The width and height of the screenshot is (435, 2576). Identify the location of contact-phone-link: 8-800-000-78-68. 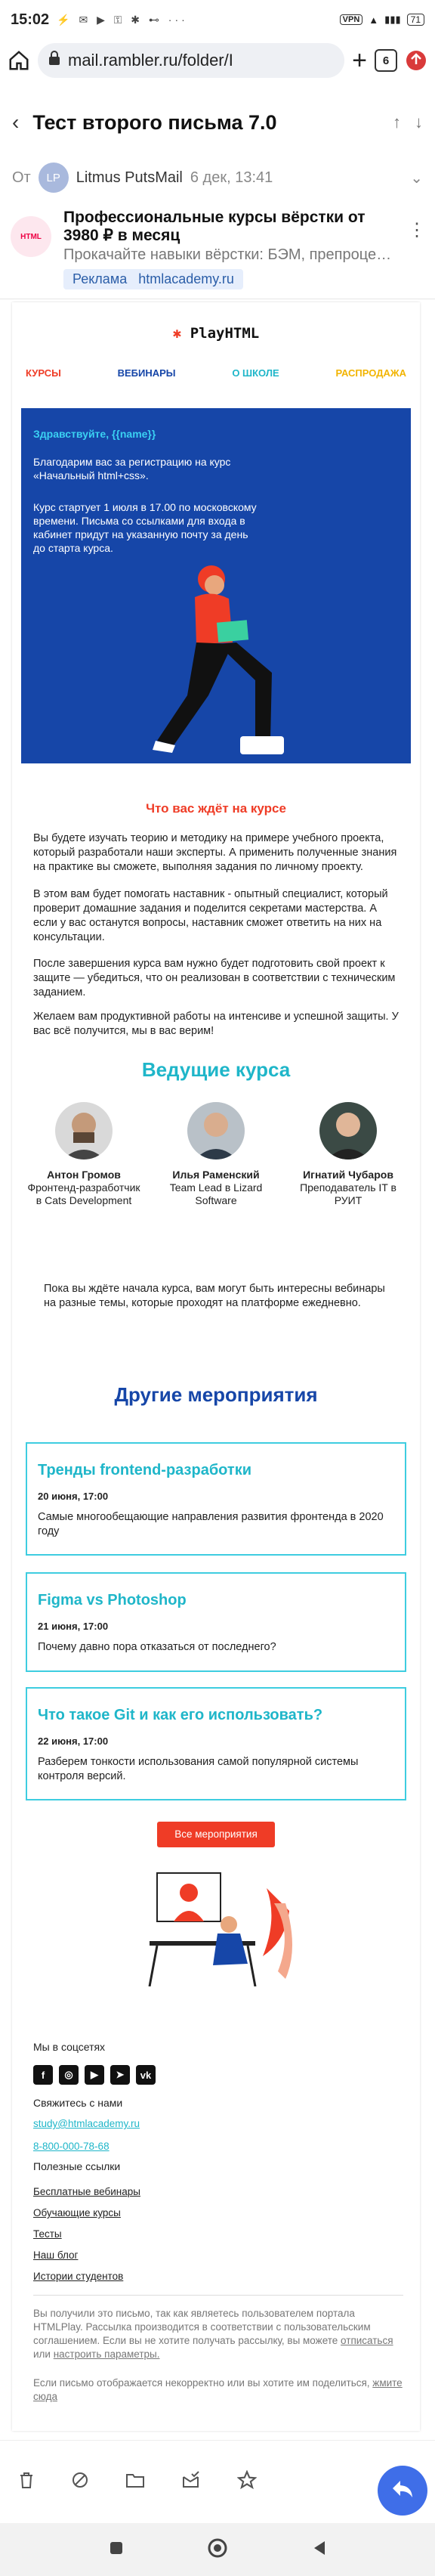
(71, 2146).